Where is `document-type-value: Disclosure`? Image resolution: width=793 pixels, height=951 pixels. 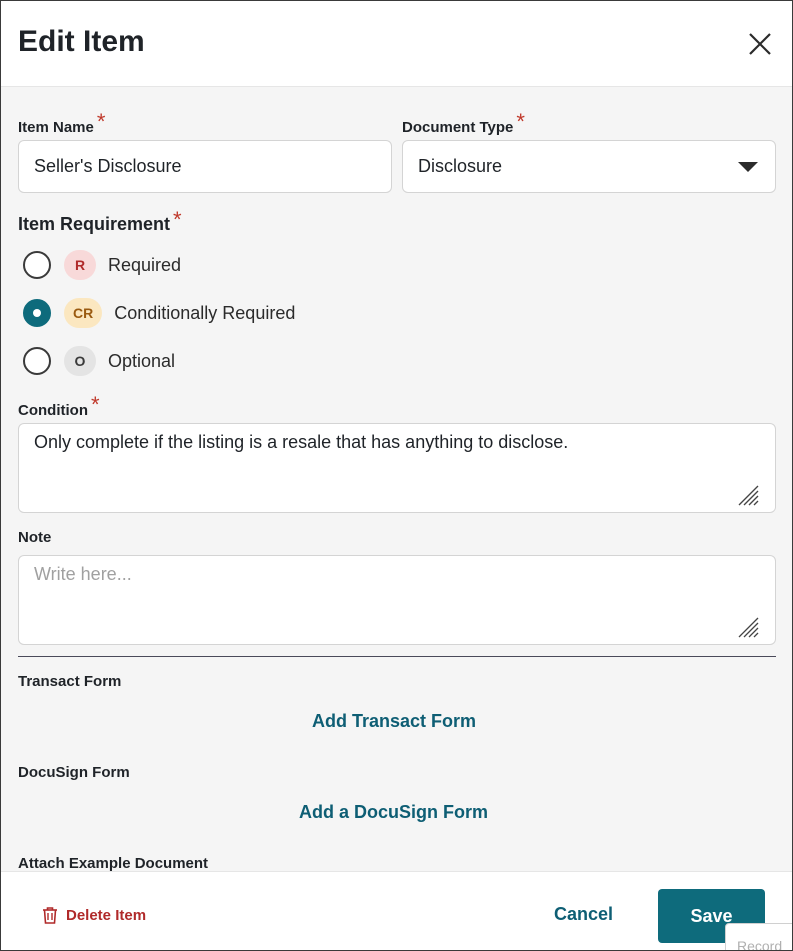
document-type-value: Disclosure is located at coordinates (460, 166).